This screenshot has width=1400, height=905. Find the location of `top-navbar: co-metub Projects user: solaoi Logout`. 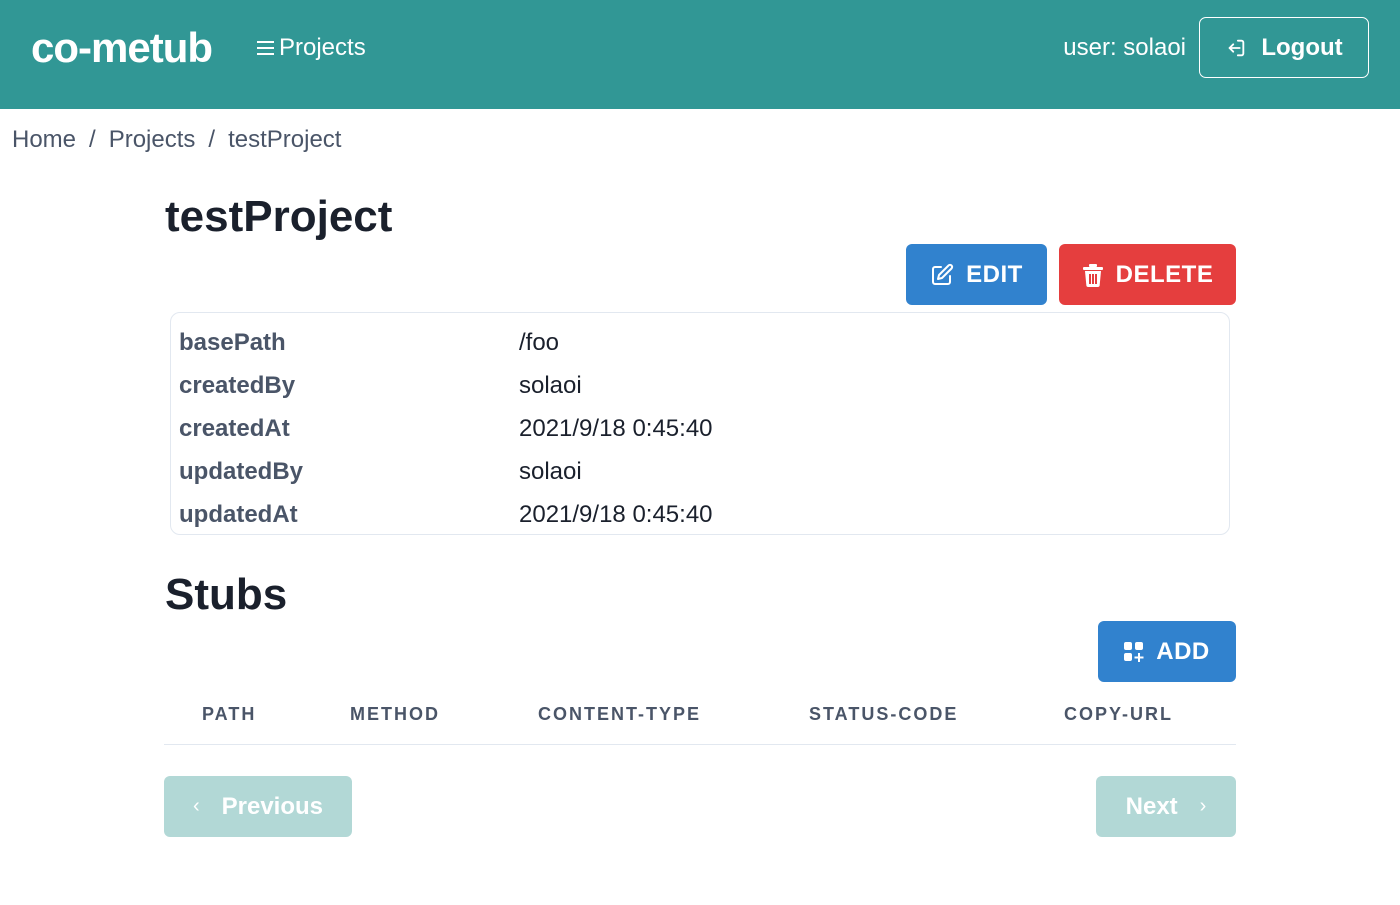

top-navbar: co-metub Projects user: solaoi Logout is located at coordinates (700, 54).